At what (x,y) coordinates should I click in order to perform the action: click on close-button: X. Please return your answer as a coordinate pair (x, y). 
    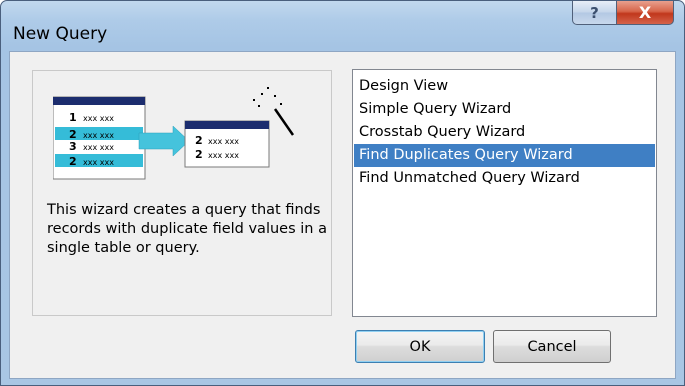
    Looking at the image, I should click on (645, 13).